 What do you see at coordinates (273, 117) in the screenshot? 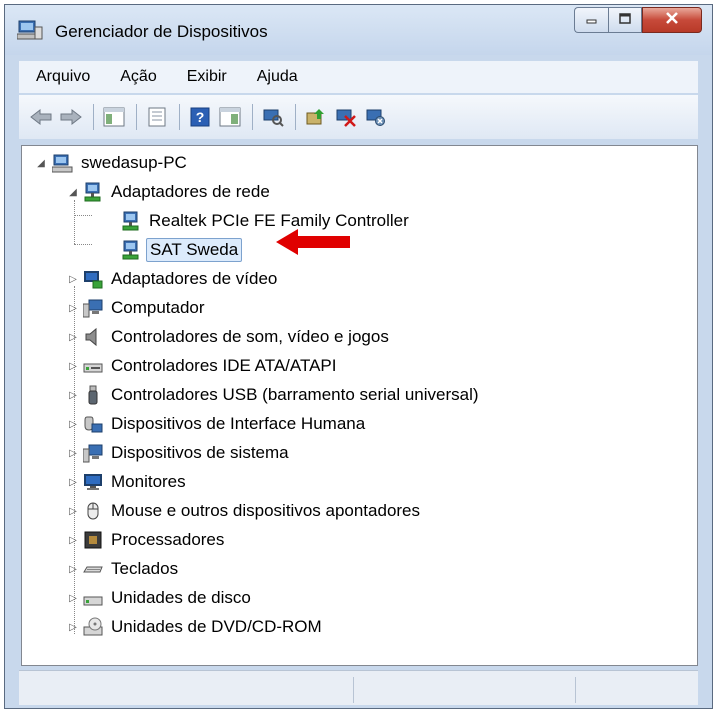
I see `scan-hardware-icon` at bounding box center [273, 117].